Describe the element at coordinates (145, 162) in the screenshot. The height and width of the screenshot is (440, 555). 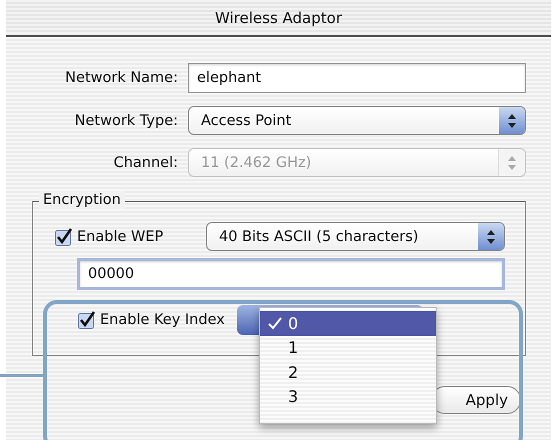
I see `field-label: Channel:` at that location.